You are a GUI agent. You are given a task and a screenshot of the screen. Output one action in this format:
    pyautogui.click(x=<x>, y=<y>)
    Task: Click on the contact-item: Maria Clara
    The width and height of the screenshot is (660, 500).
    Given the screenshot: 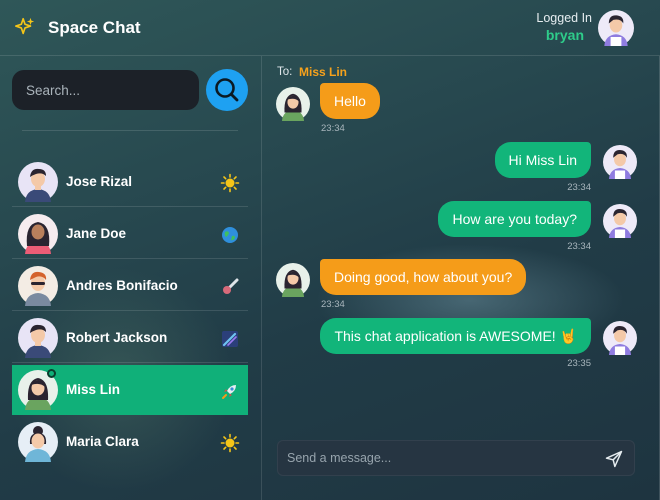 What is the action you would take?
    pyautogui.click(x=130, y=442)
    